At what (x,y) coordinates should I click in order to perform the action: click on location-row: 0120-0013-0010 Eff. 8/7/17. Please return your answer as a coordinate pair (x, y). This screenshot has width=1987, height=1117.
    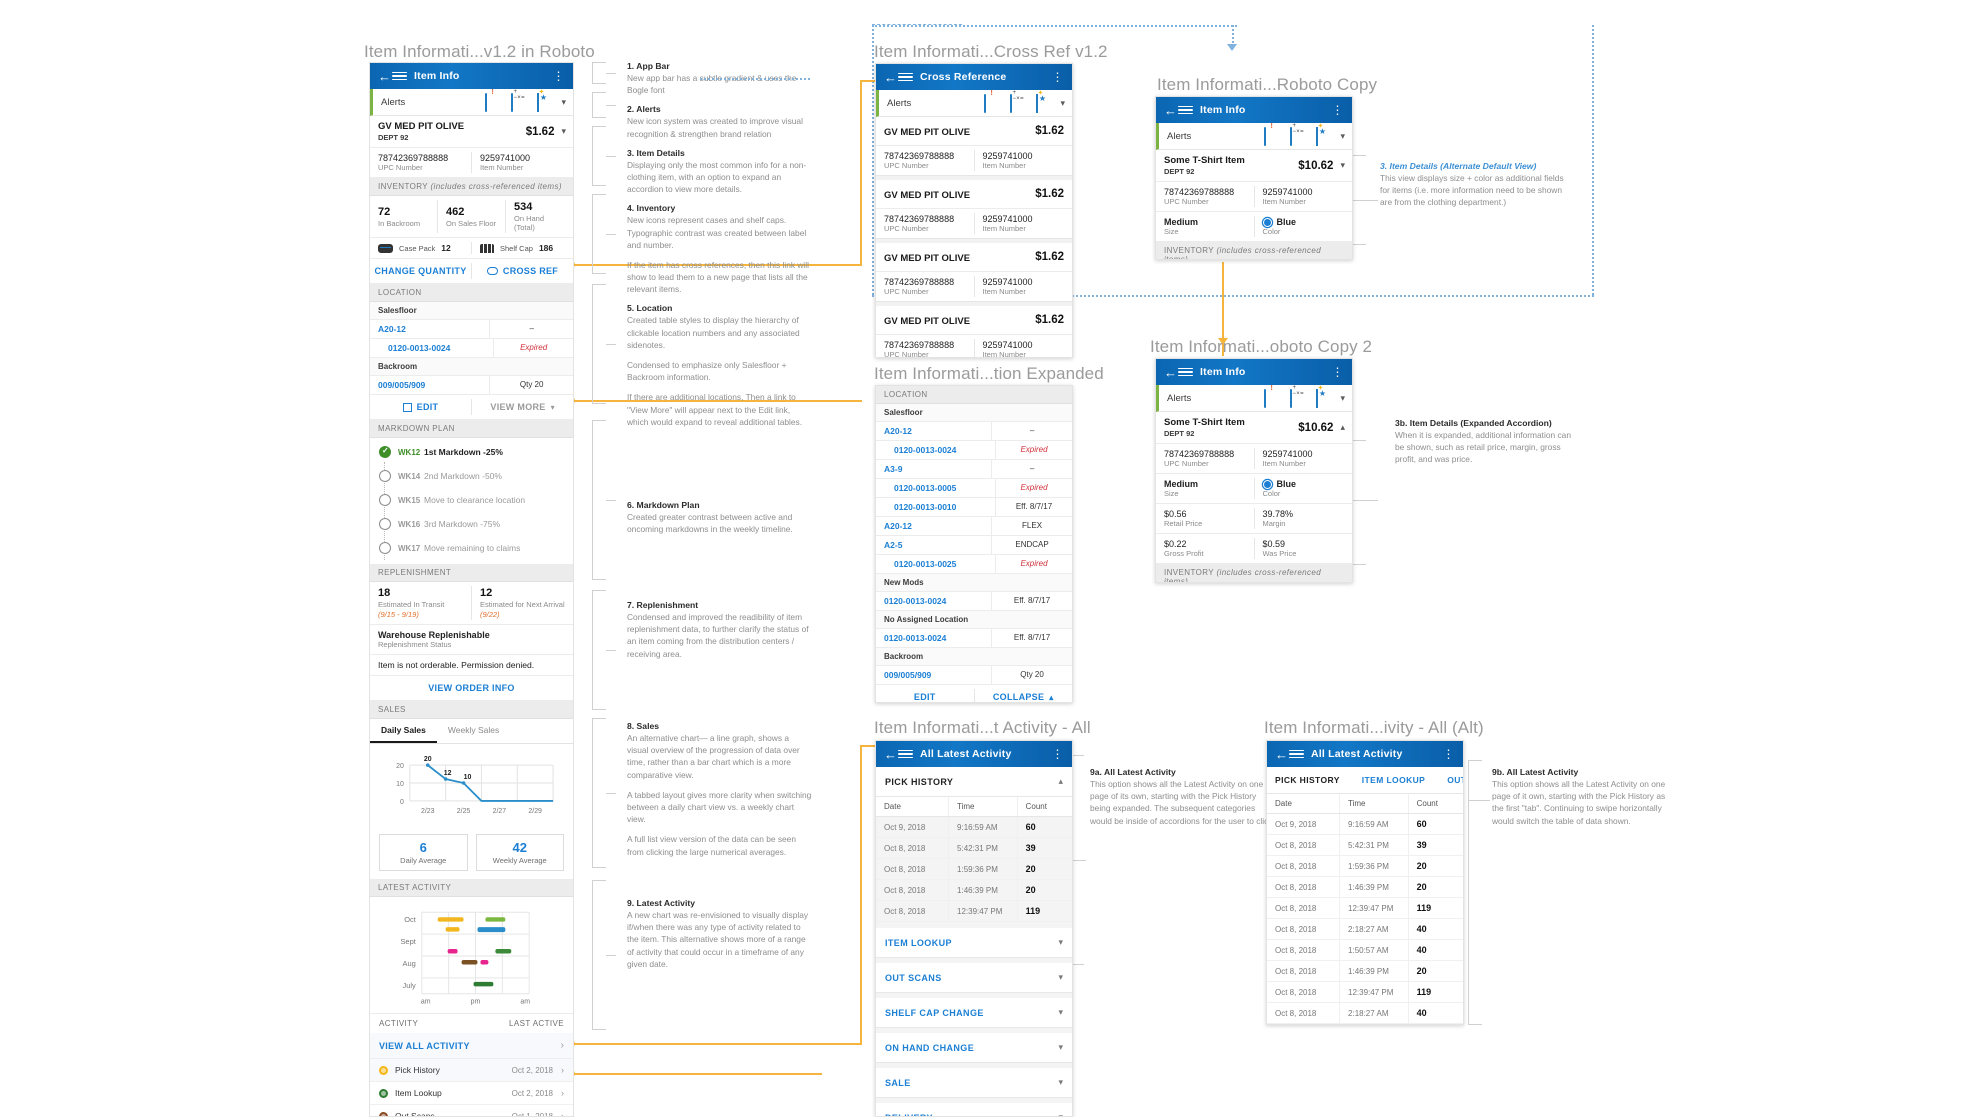
    Looking at the image, I should click on (974, 507).